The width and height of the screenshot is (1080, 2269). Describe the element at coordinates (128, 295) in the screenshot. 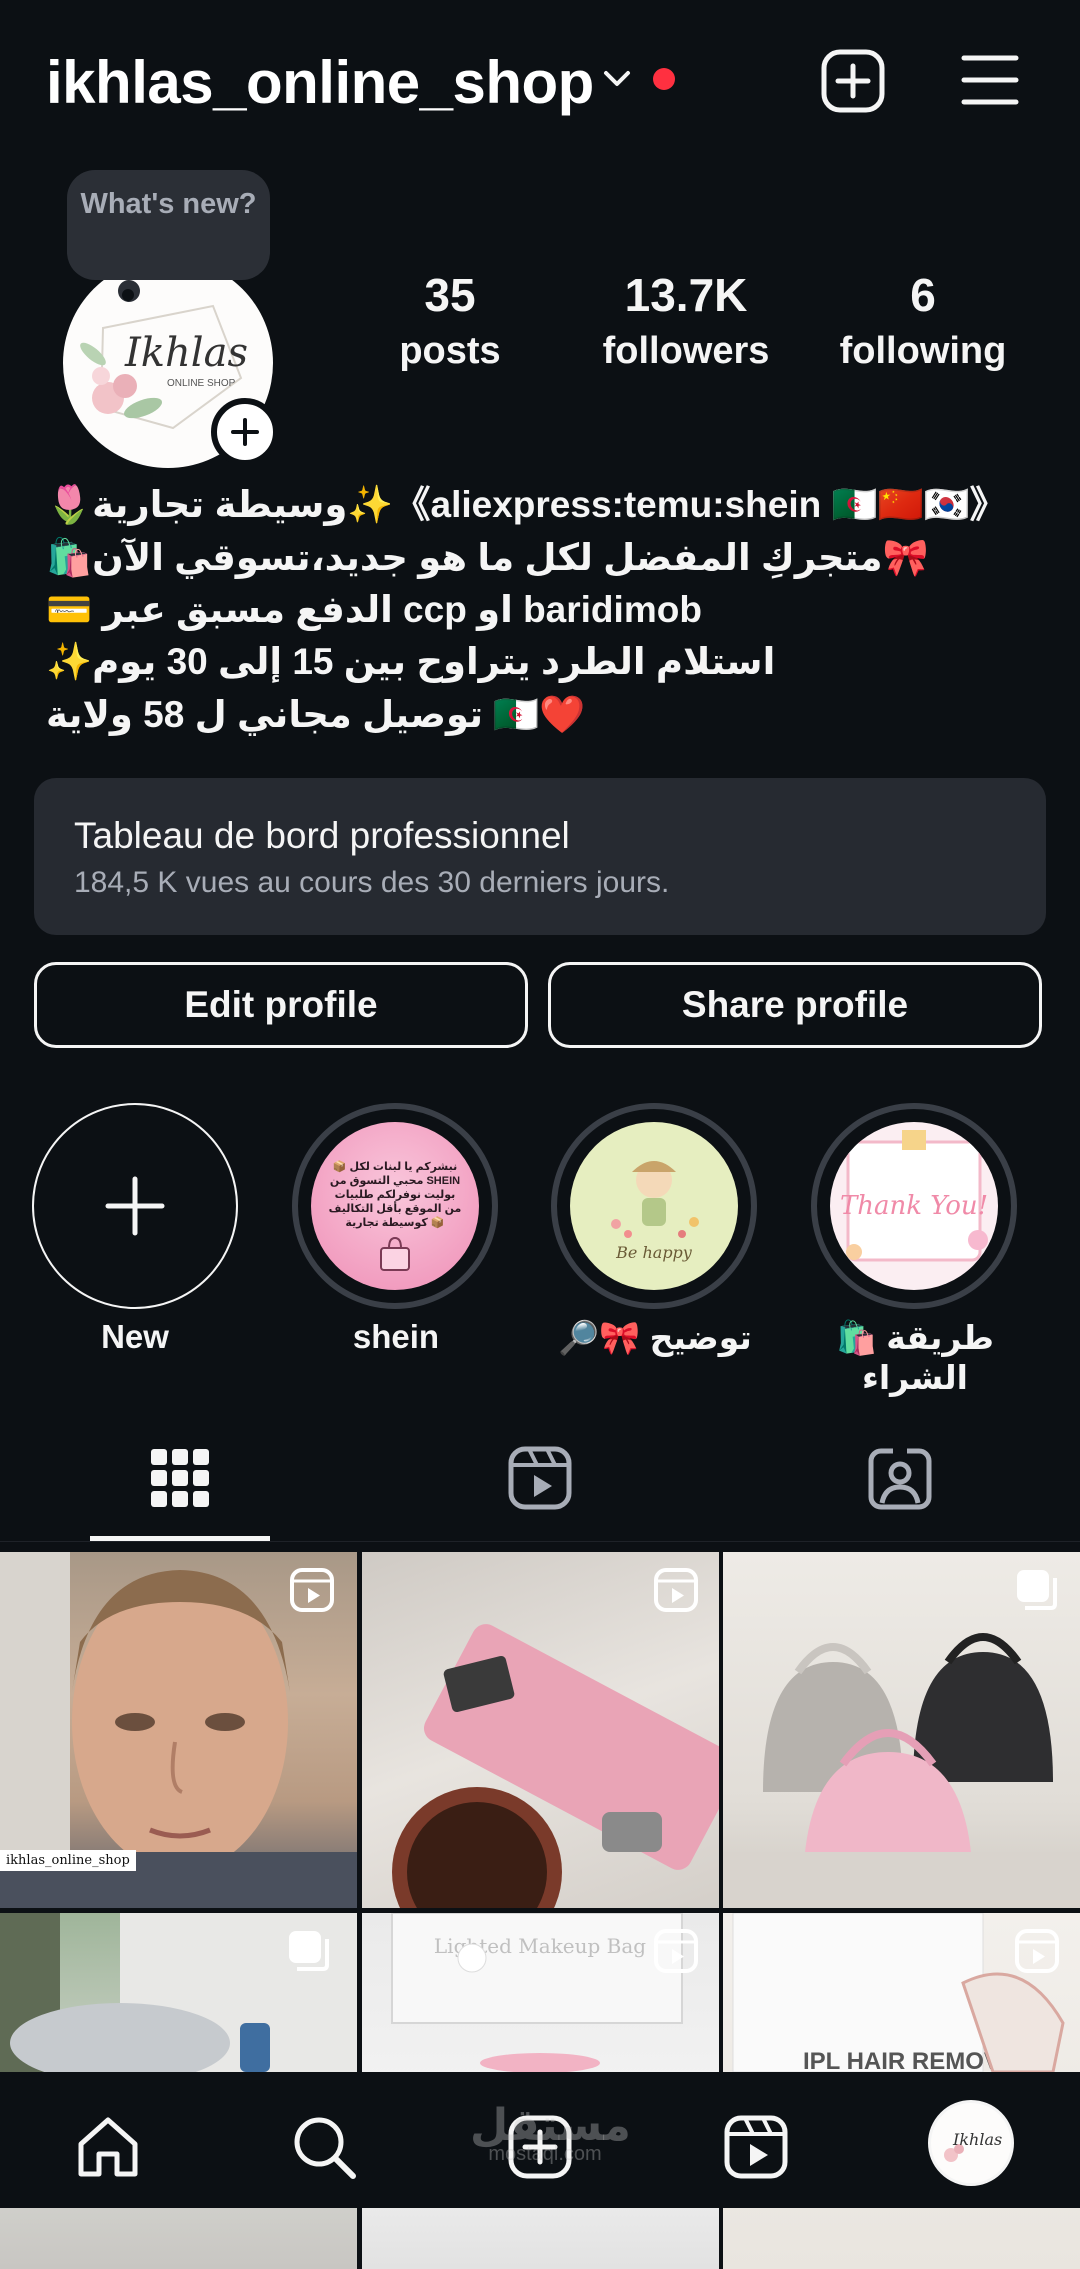

I see `bubble-tail-inner` at that location.